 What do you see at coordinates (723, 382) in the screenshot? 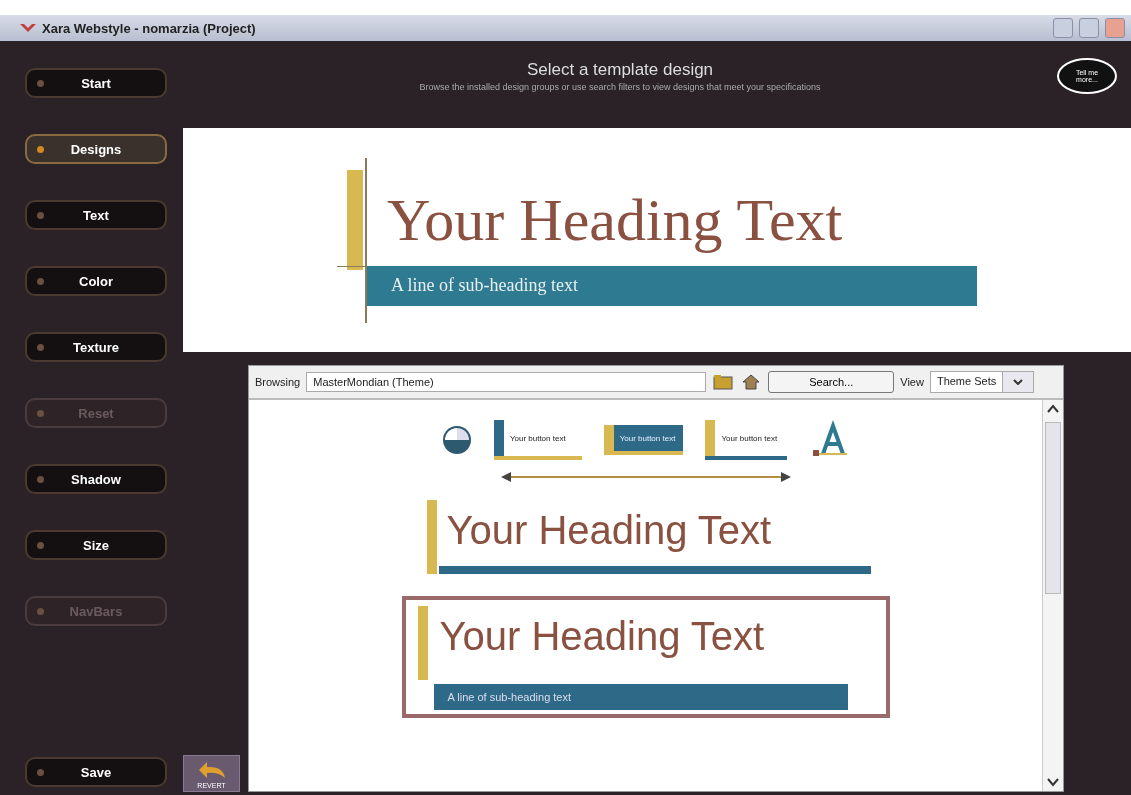
I see `folder-icon` at bounding box center [723, 382].